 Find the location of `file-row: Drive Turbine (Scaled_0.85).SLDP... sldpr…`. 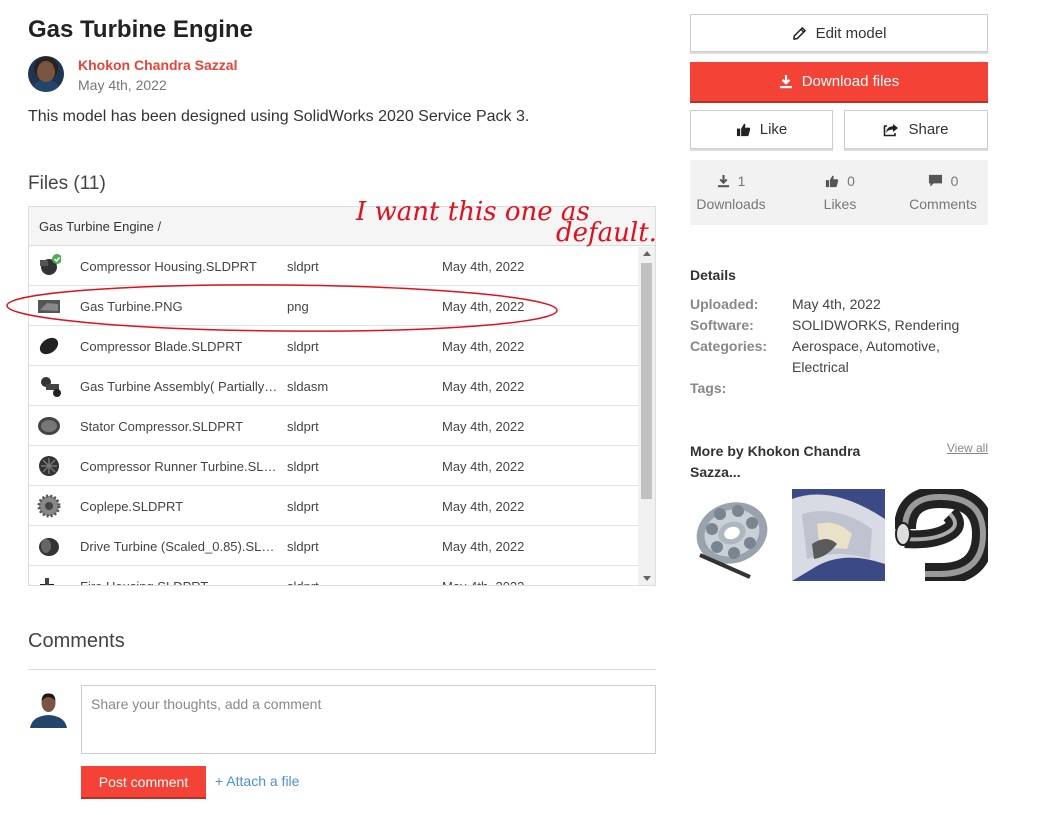

file-row: Drive Turbine (Scaled_0.85).SLDP... sldpr… is located at coordinates (334, 546).